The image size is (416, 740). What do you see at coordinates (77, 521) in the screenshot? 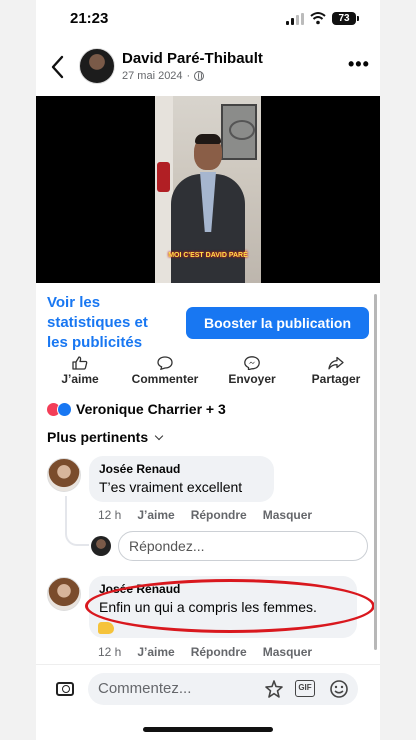
I see `reply-thread-line` at bounding box center [77, 521].